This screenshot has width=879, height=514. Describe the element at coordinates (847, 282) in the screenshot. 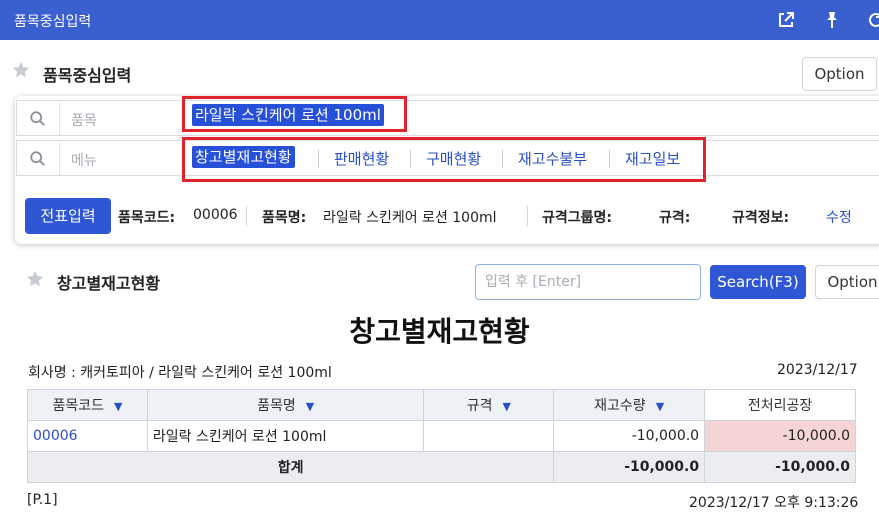

I see `report-option-button: Option` at that location.